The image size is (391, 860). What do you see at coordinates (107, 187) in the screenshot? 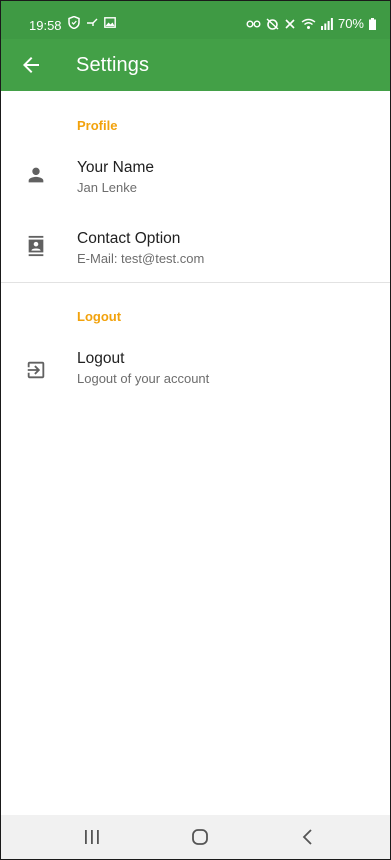
I see `pref-summary: Jan Lenke` at bounding box center [107, 187].